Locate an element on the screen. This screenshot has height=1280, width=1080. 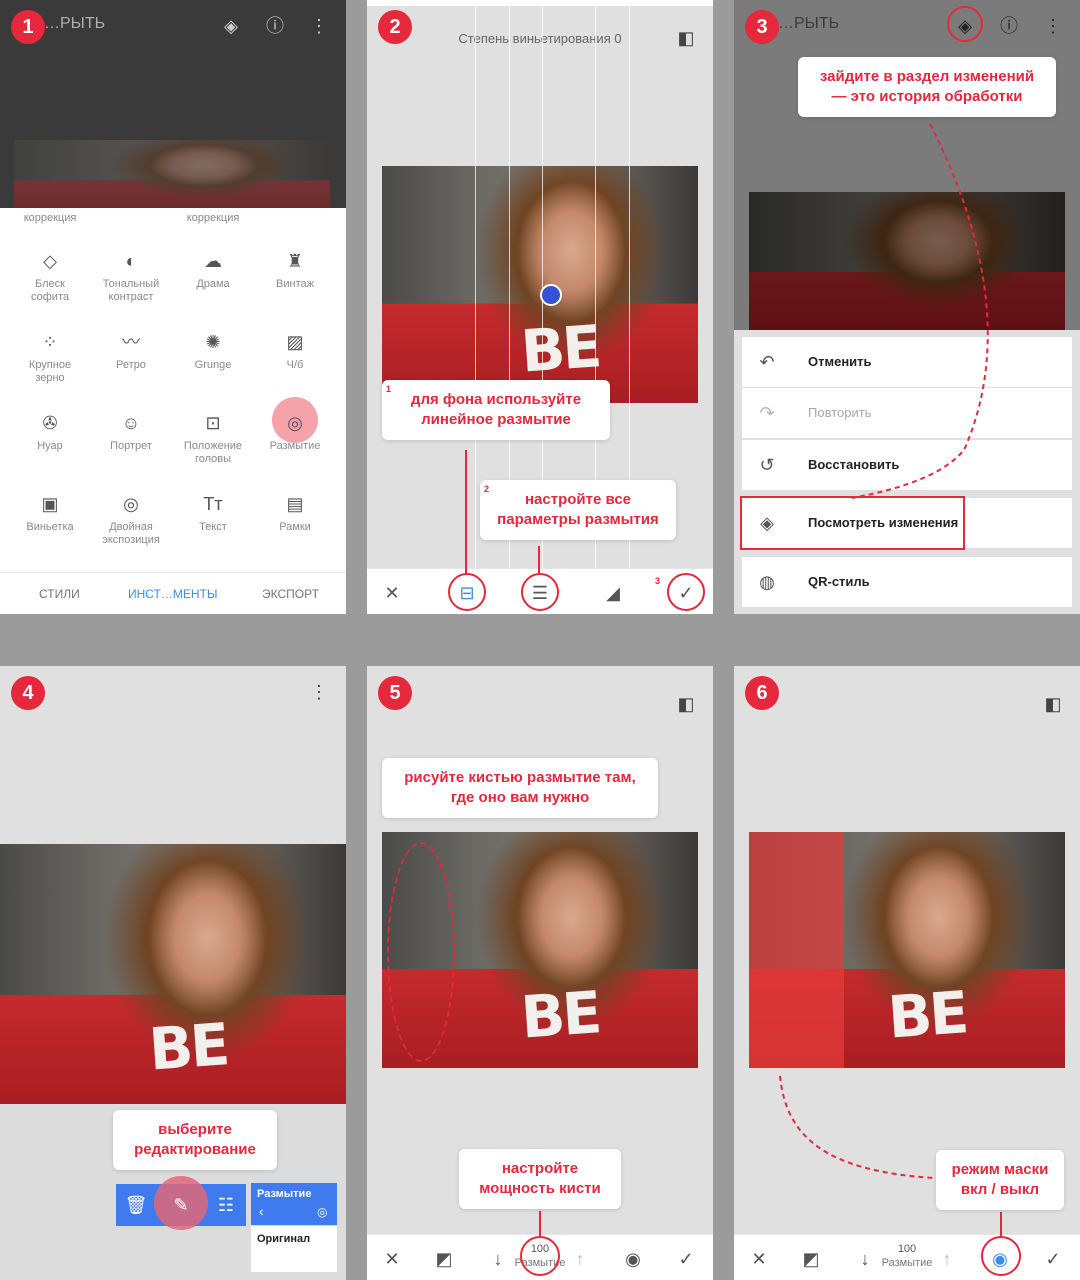
mustache-retro-icon: 〰 is located at coordinates (131, 342).